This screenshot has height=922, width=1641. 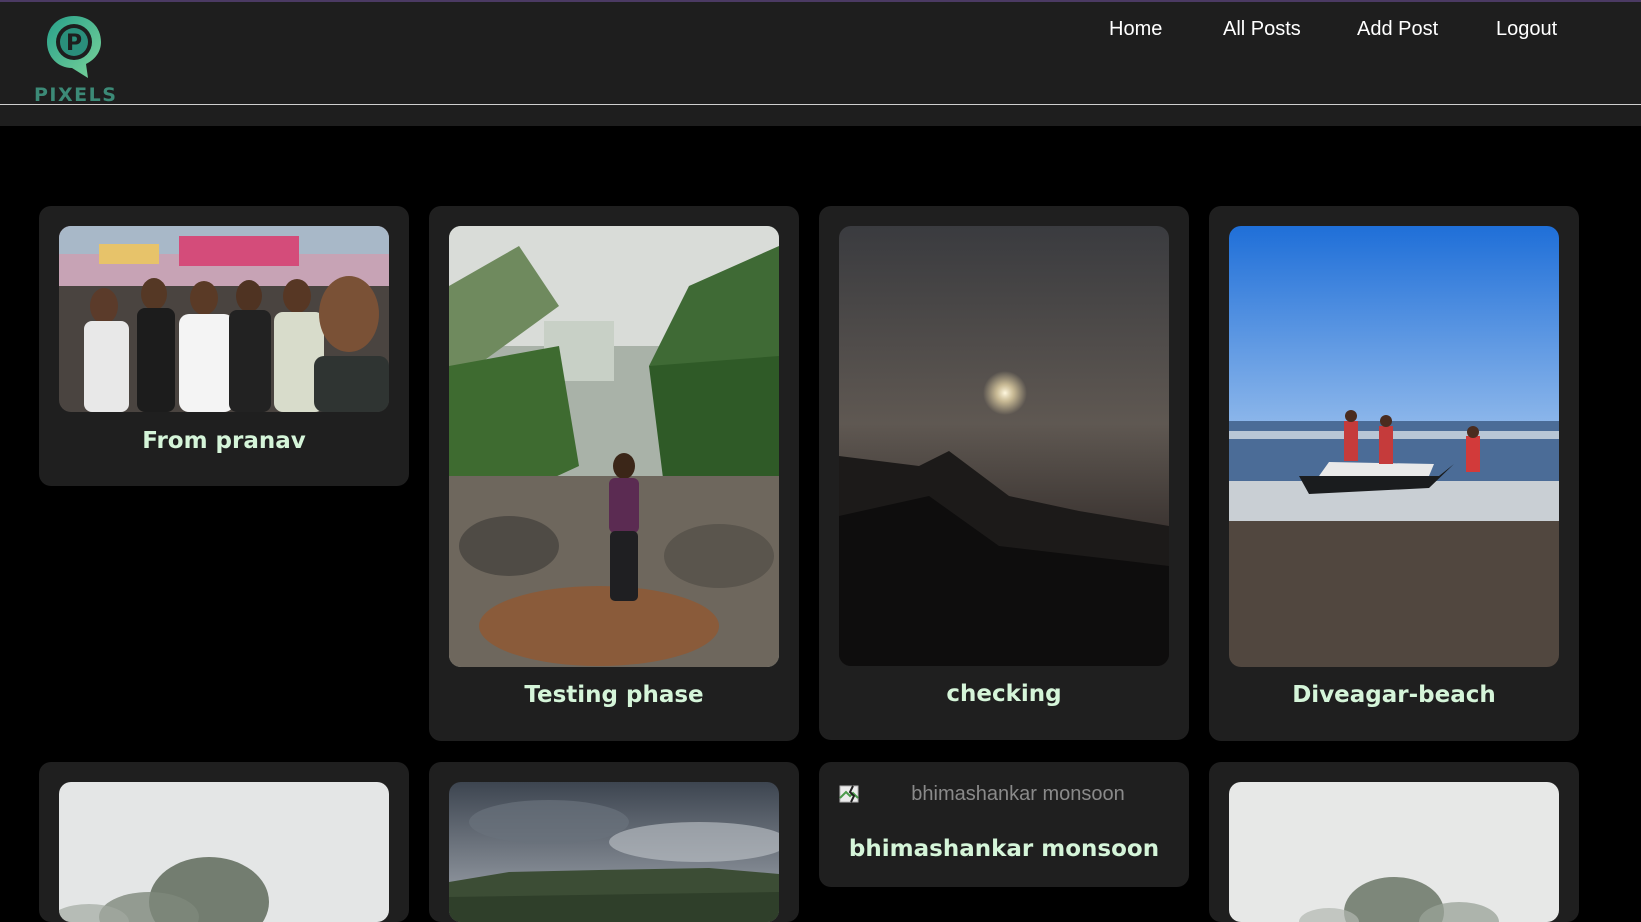 What do you see at coordinates (614, 695) in the screenshot?
I see `post-title: Testing phase` at bounding box center [614, 695].